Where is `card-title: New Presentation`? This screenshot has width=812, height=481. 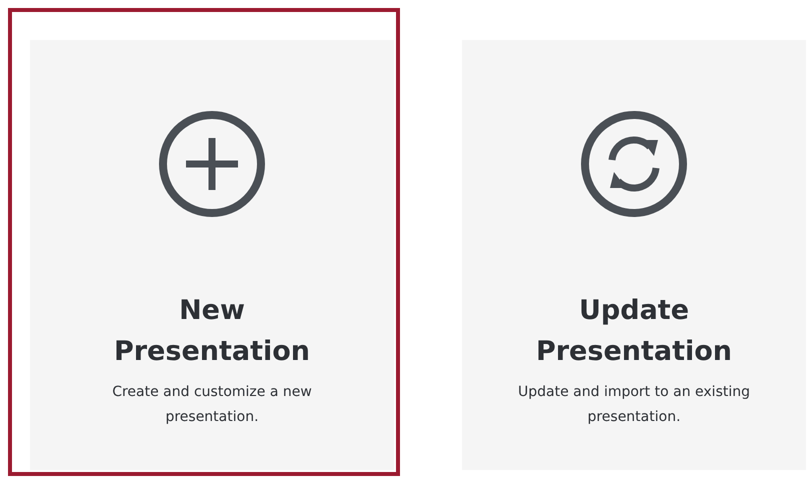 card-title: New Presentation is located at coordinates (212, 331).